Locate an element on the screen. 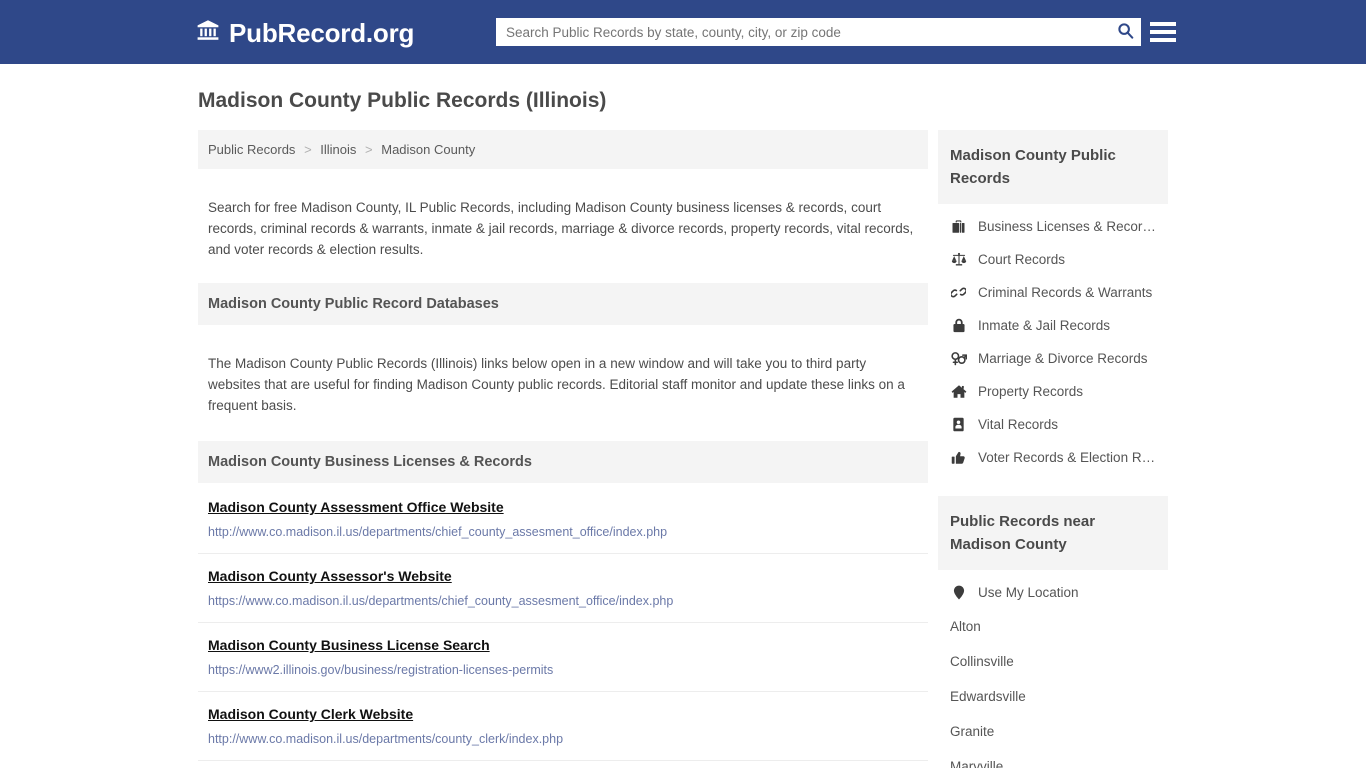 This screenshot has width=1366, height=768. sidebar-item-marriage-divorce-records: Marriage & Divorce Records is located at coordinates (1053, 358).